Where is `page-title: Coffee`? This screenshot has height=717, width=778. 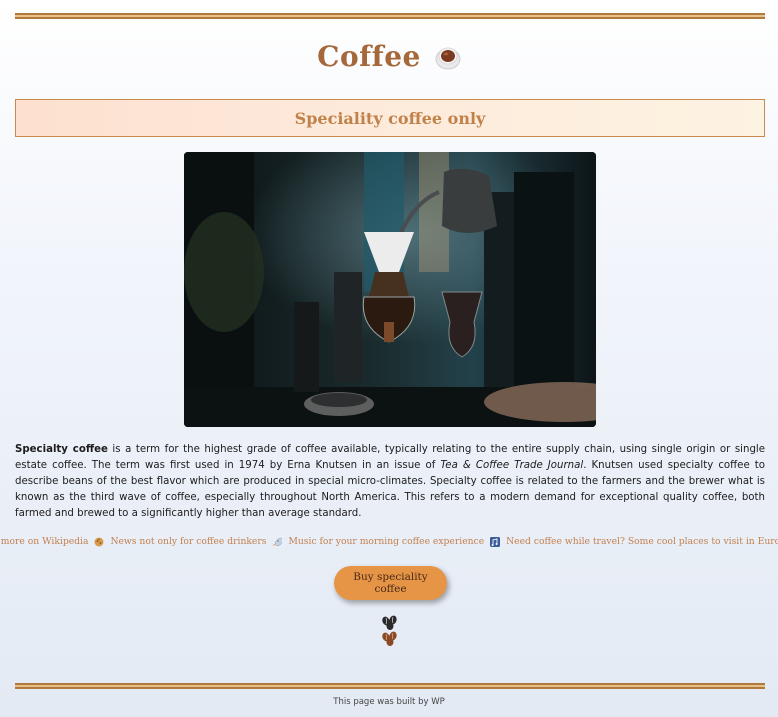
page-title: Coffee is located at coordinates (369, 56).